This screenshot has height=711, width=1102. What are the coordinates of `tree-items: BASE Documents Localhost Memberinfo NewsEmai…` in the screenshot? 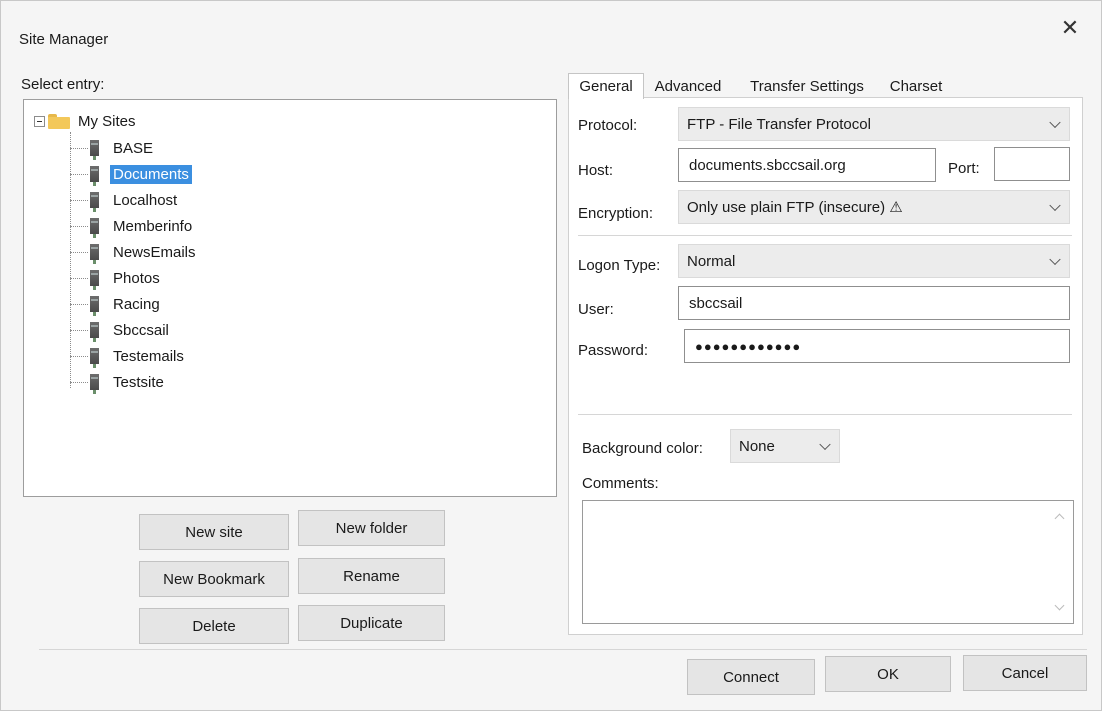 It's located at (134, 265).